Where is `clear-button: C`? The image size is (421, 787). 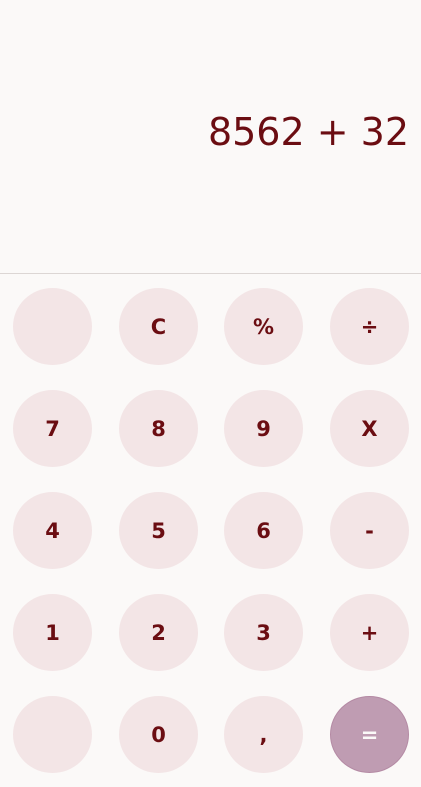 clear-button: C is located at coordinates (158, 326).